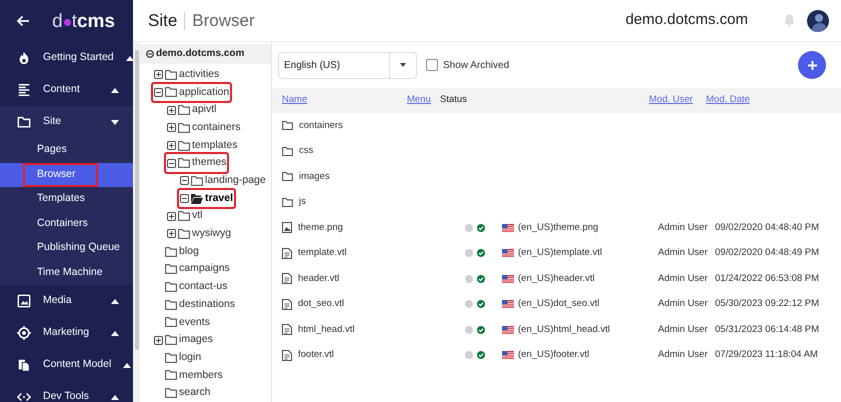  Describe the element at coordinates (556, 151) in the screenshot. I see `table-row: css` at that location.